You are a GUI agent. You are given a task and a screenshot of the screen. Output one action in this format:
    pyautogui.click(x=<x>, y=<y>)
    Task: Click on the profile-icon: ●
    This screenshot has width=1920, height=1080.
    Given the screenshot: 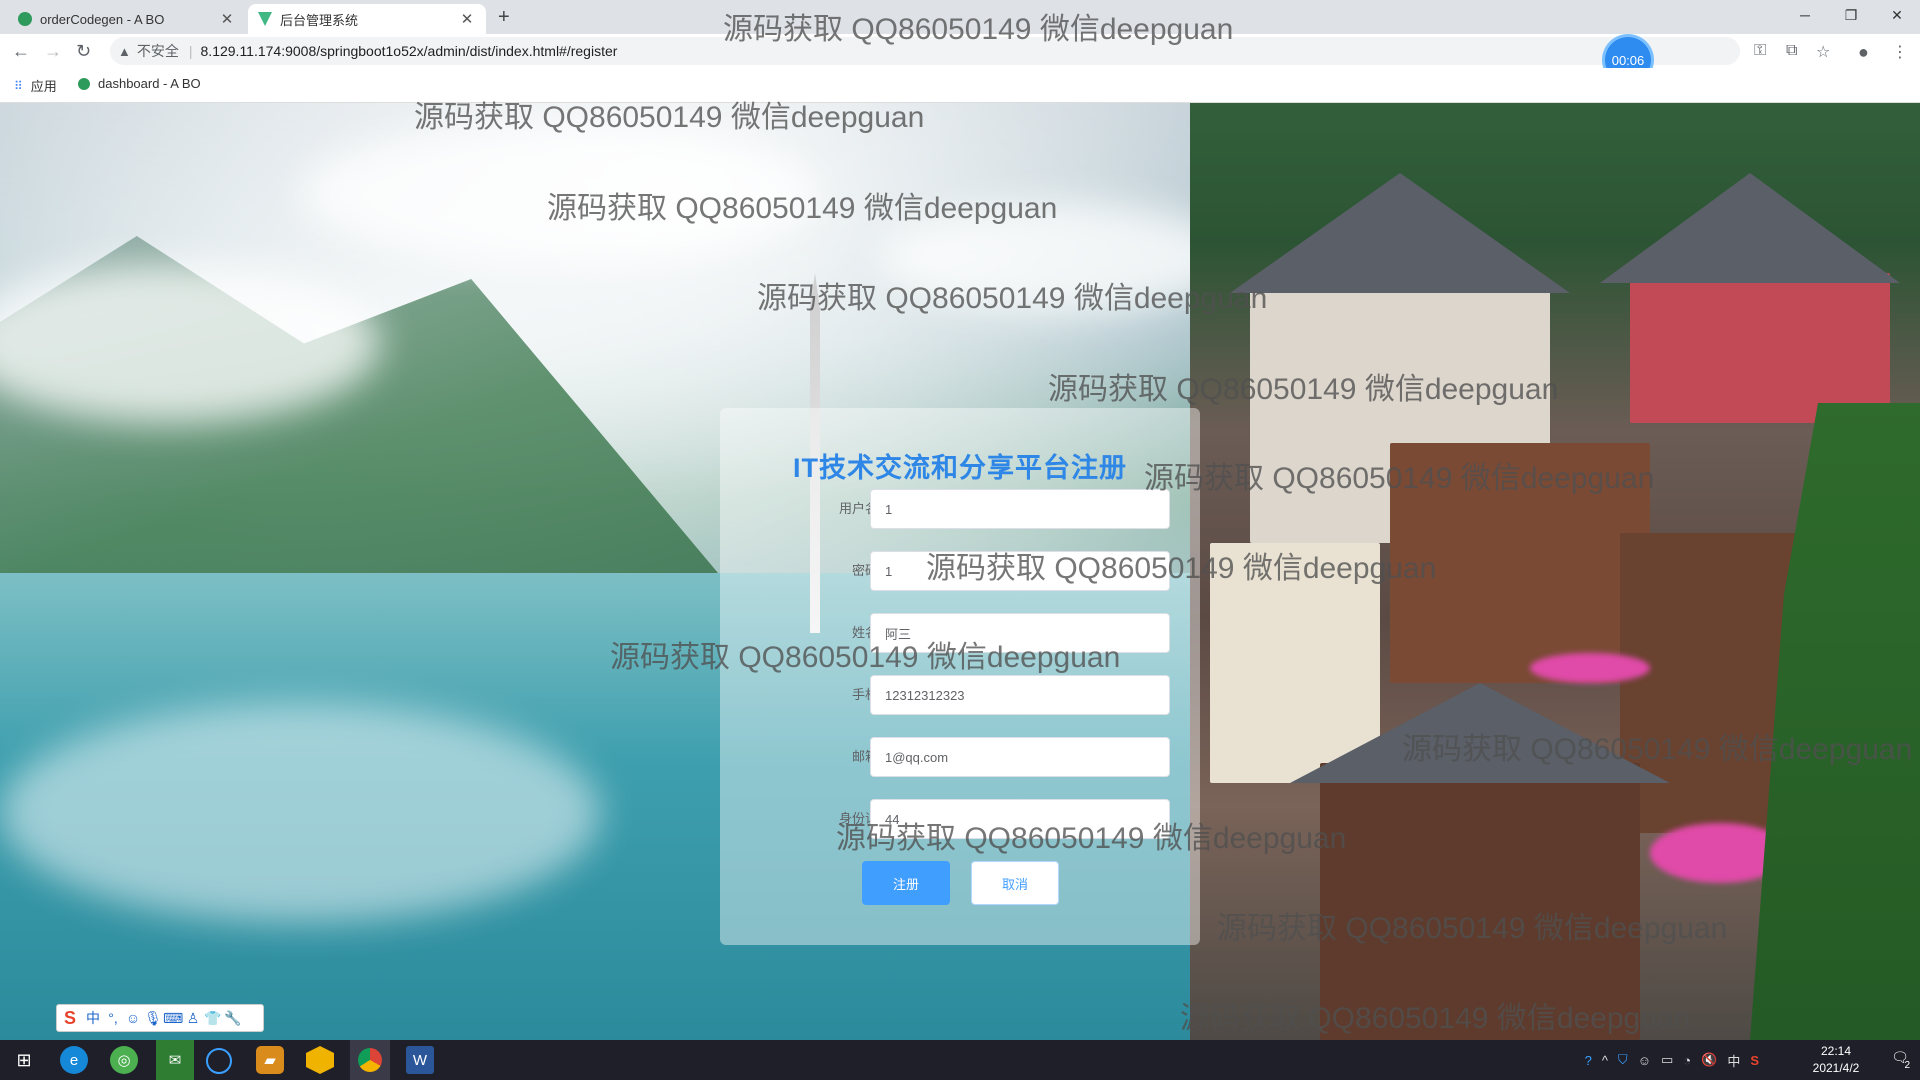 What is the action you would take?
    pyautogui.click(x=1863, y=52)
    